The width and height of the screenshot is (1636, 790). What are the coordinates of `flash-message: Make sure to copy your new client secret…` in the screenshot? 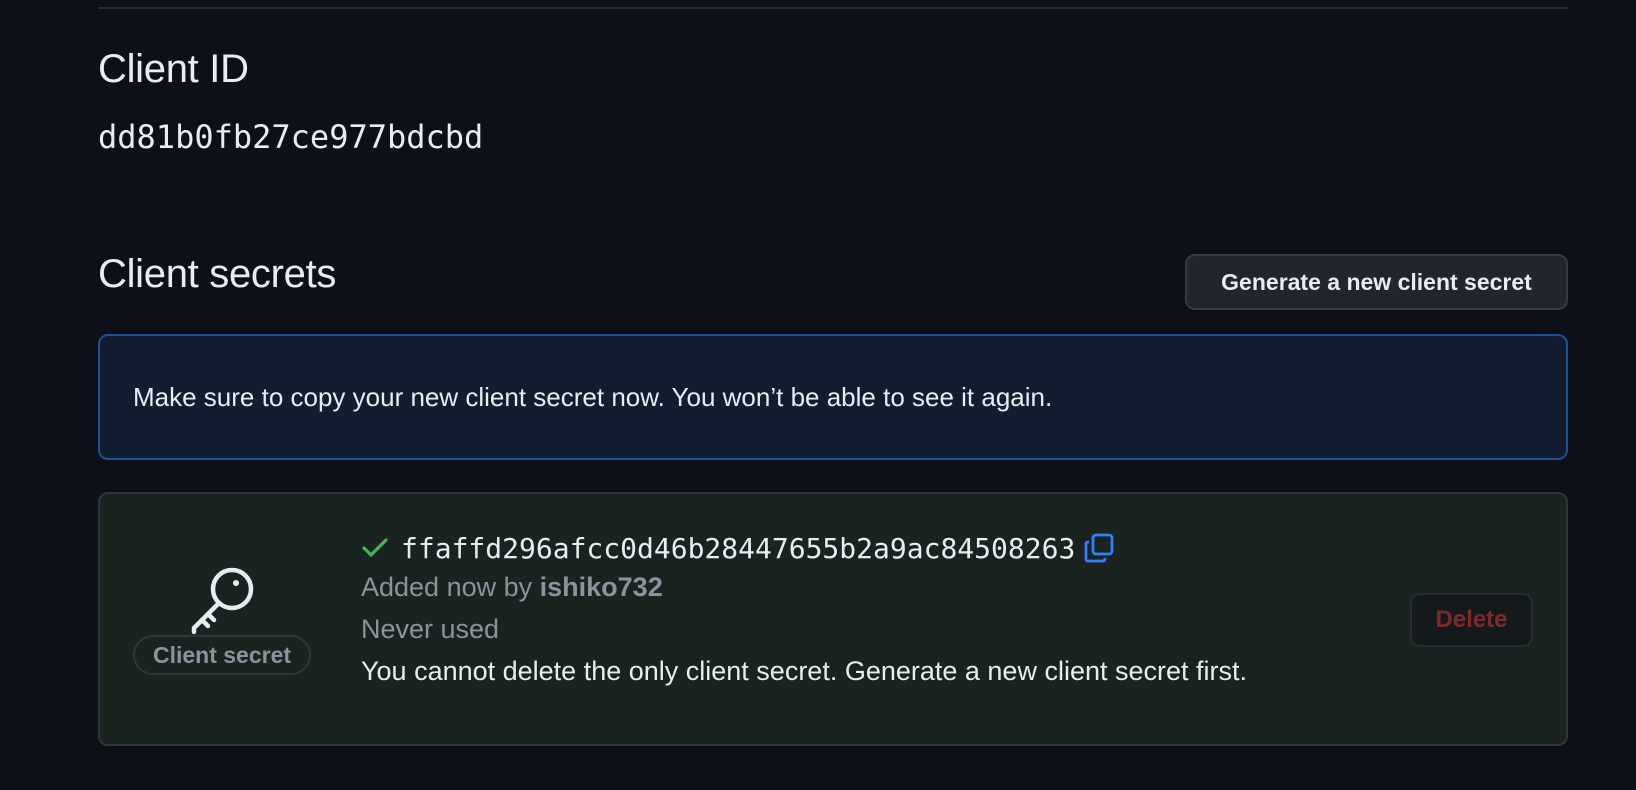 It's located at (593, 396).